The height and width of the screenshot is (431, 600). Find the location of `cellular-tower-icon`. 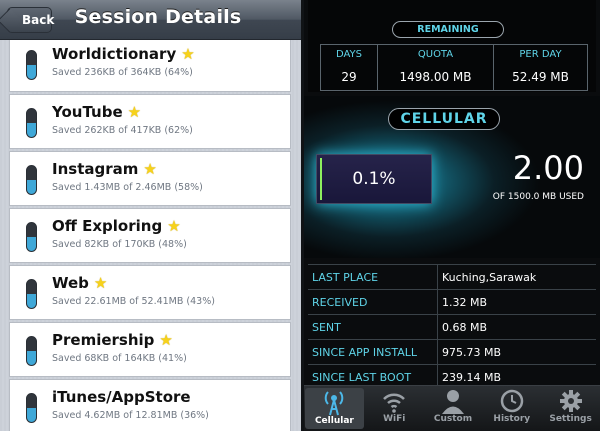

cellular-tower-icon is located at coordinates (334, 402).